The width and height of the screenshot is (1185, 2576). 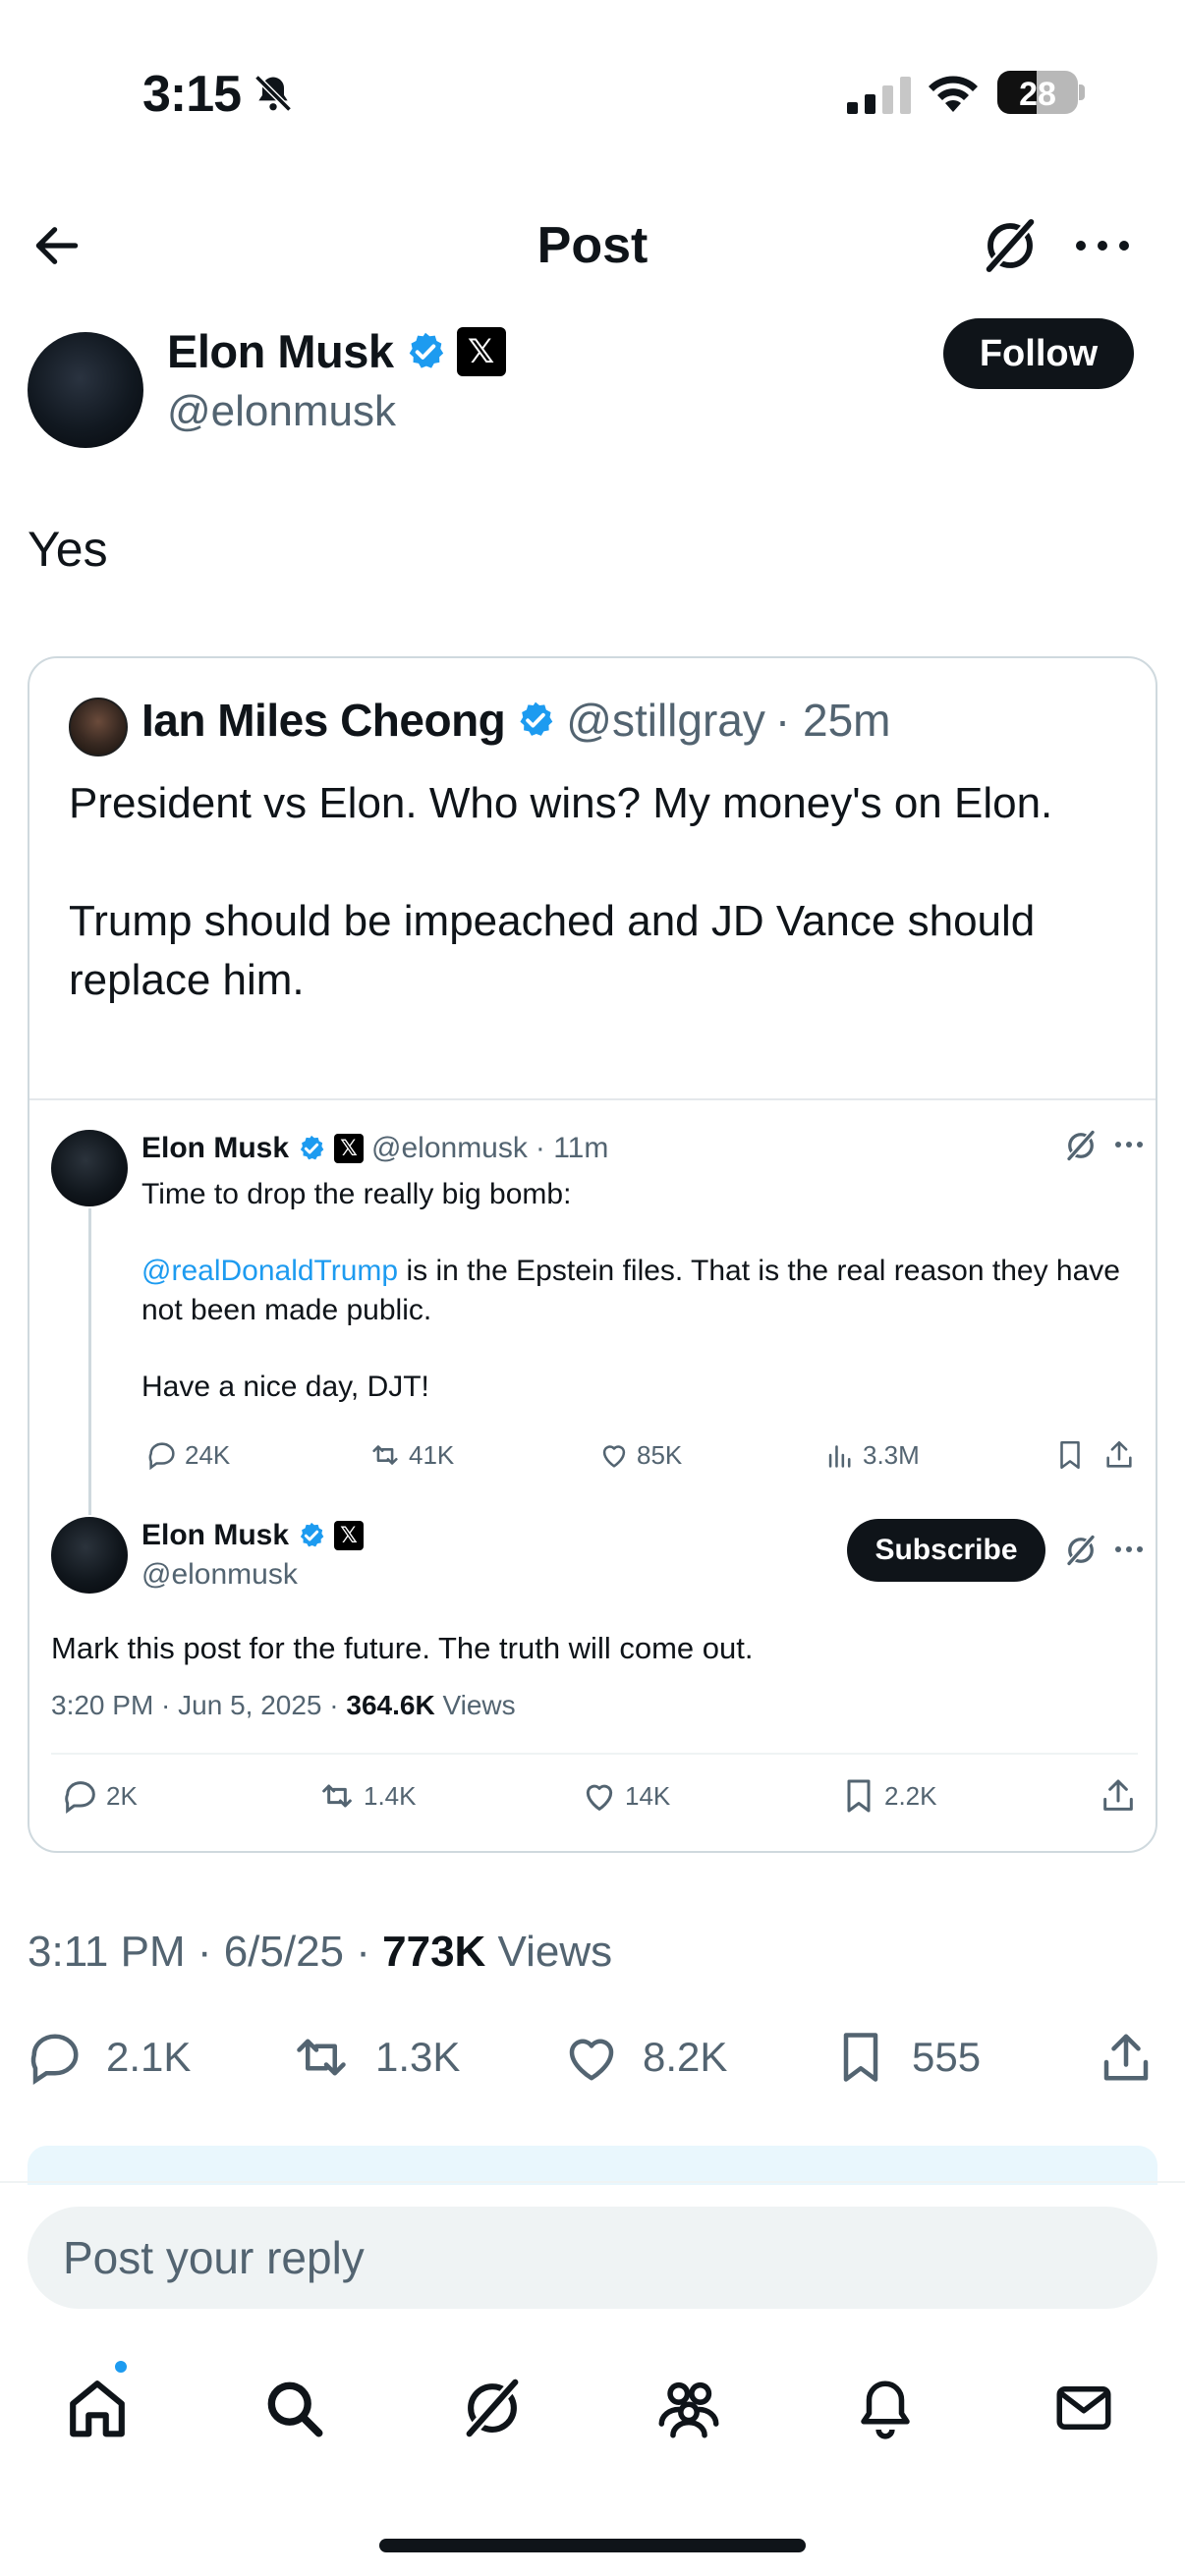 I want to click on home-indicator, so click(x=592, y=2545).